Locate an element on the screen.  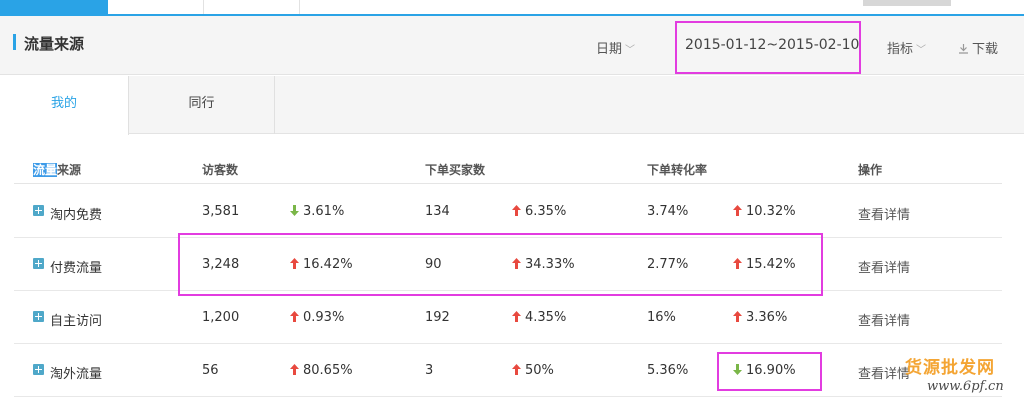
buyers-change: 6.35% is located at coordinates (539, 211).